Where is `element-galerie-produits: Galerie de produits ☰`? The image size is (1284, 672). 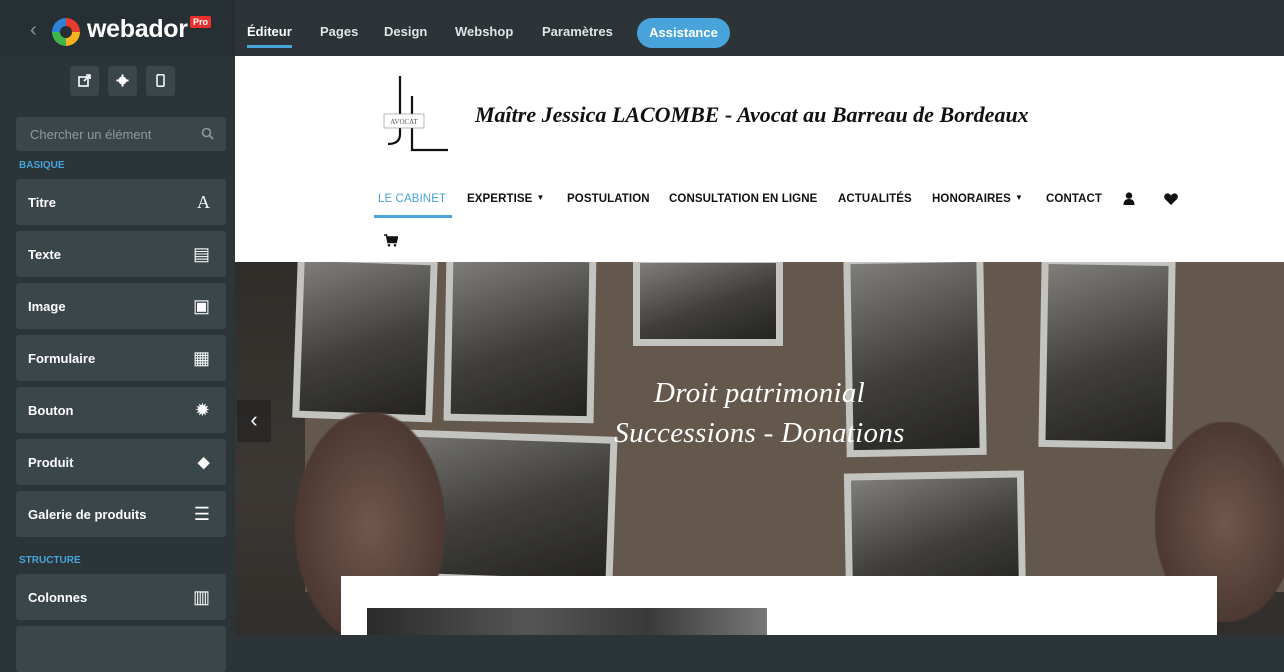
element-galerie-produits: Galerie de produits ☰ is located at coordinates (121, 514).